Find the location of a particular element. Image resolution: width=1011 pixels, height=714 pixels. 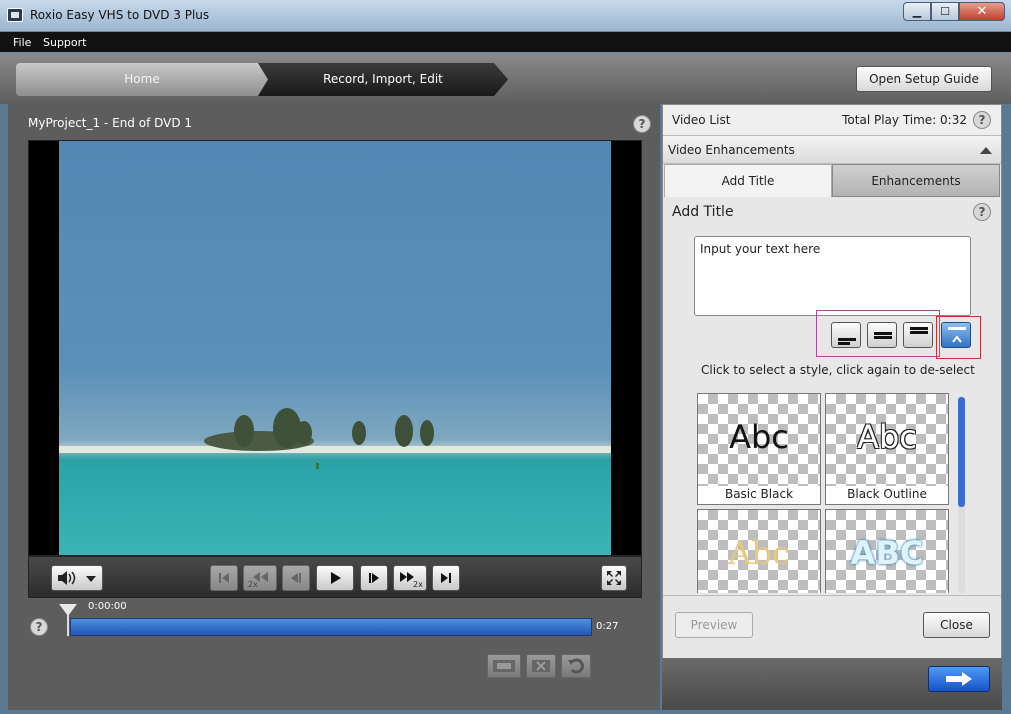

playhead-line is located at coordinates (68, 625).